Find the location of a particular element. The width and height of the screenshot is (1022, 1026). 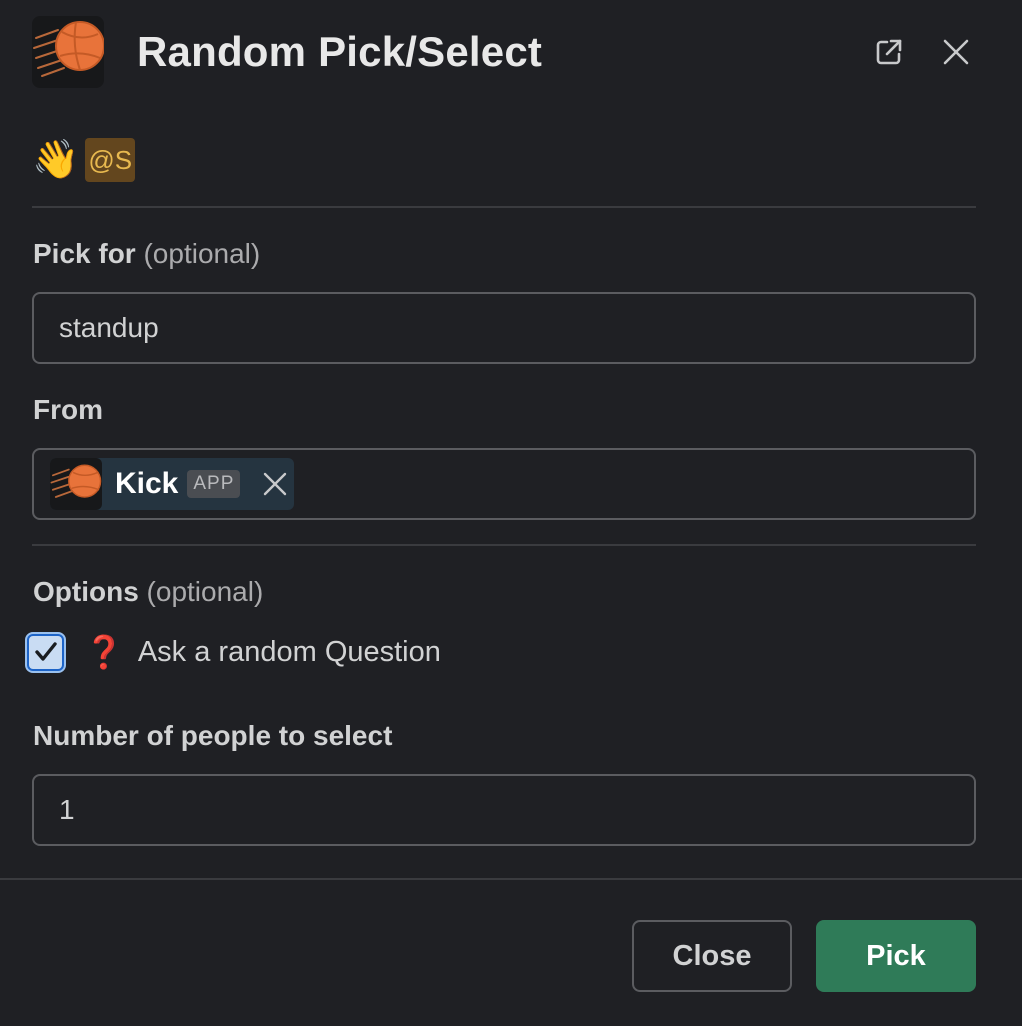

number-label: Number of people to select is located at coordinates (213, 735).